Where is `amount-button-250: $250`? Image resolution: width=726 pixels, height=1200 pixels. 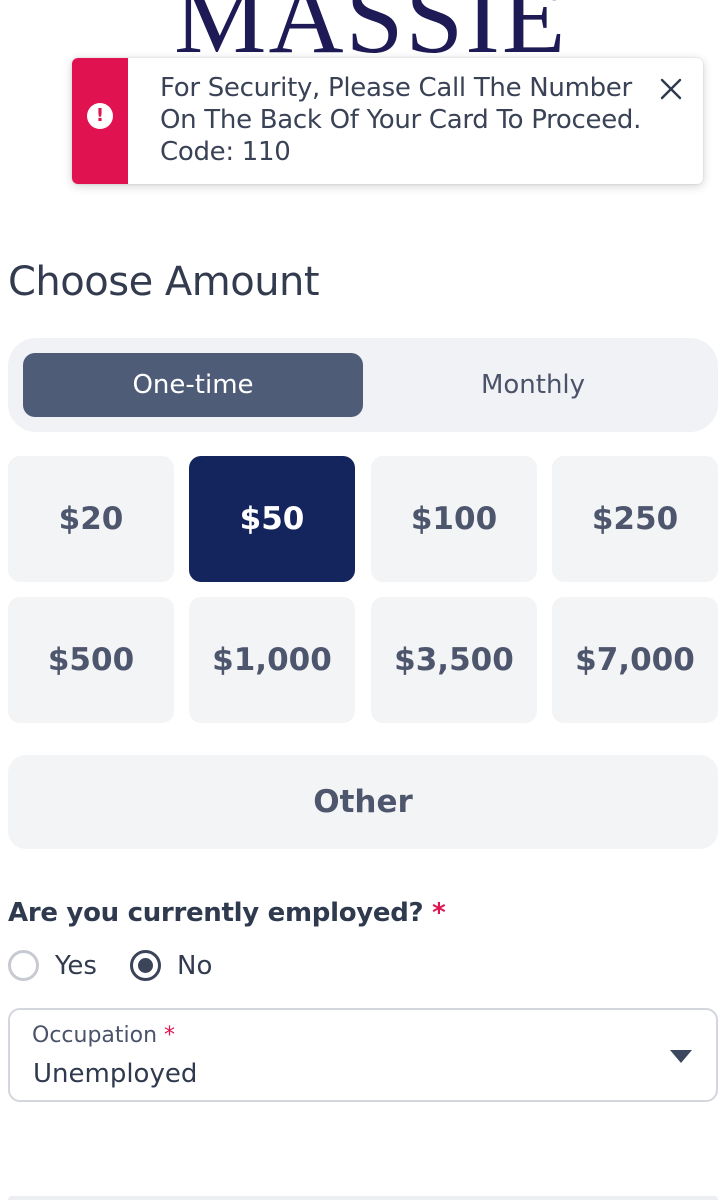 amount-button-250: $250 is located at coordinates (635, 519).